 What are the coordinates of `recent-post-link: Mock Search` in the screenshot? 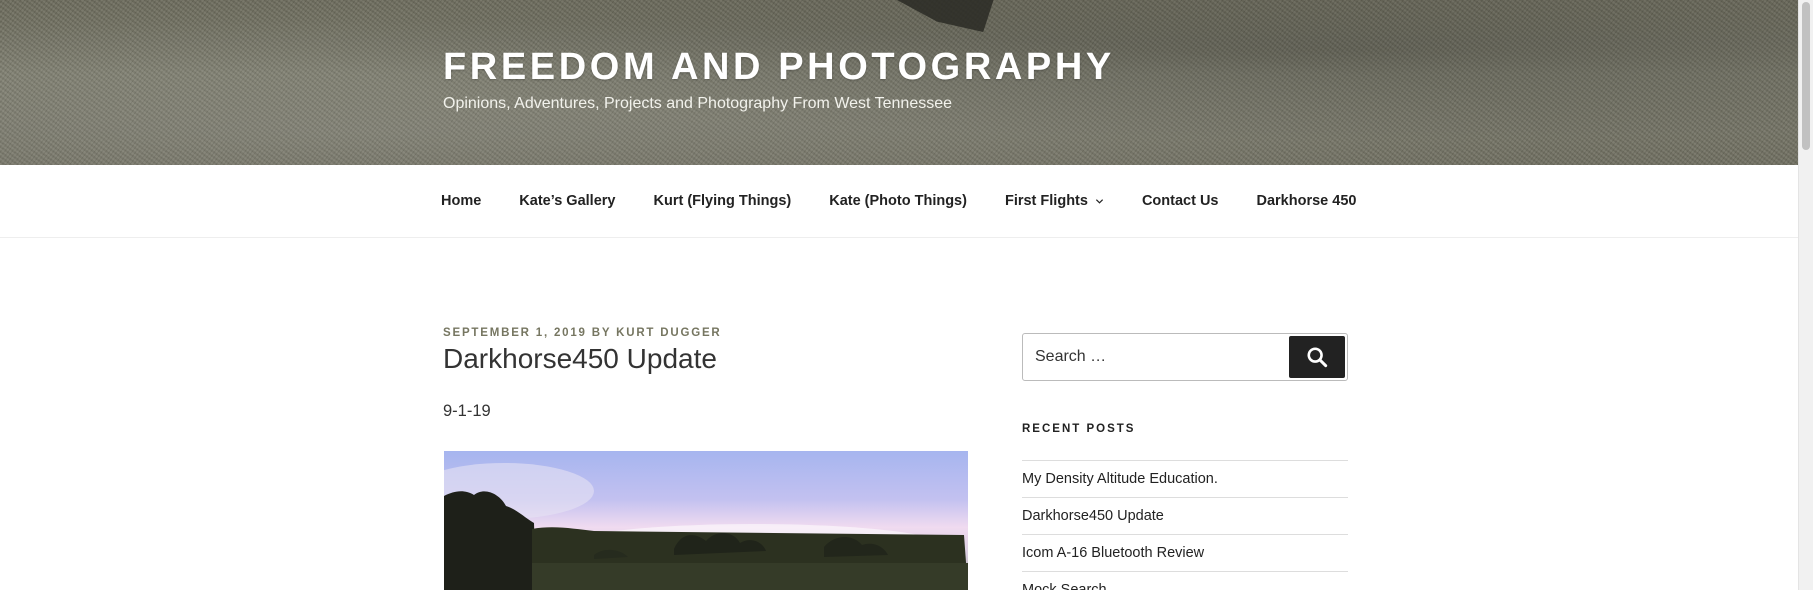 It's located at (1185, 581).